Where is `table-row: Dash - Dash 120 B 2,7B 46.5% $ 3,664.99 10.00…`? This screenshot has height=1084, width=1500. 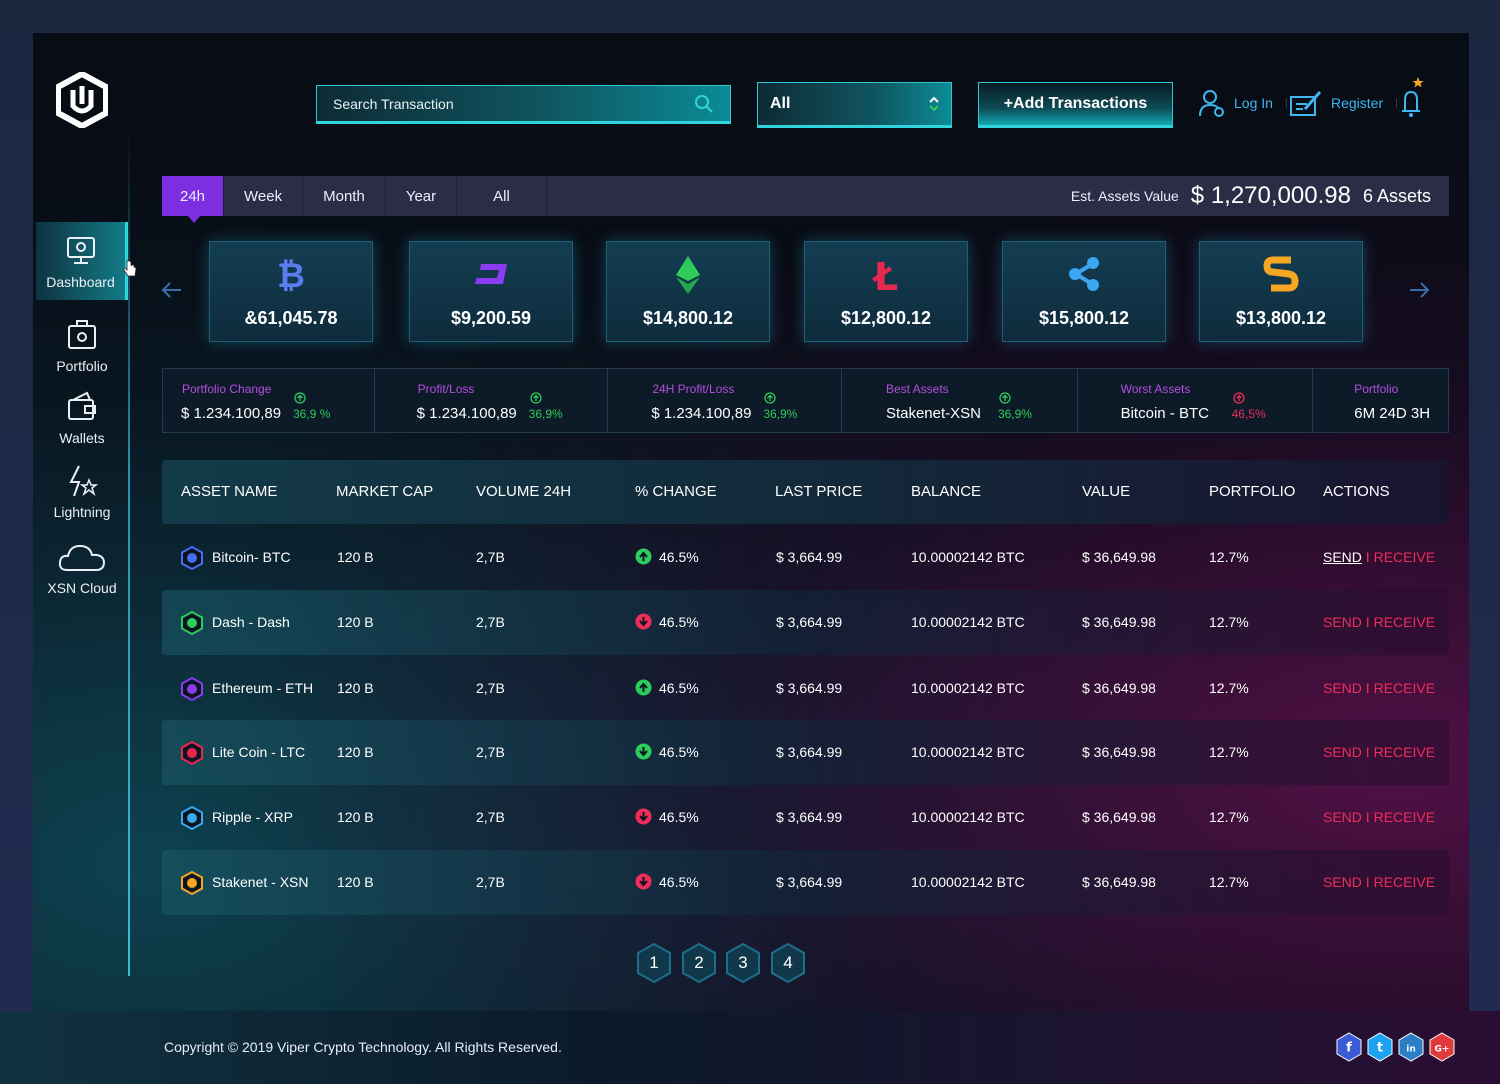 table-row: Dash - Dash 120 B 2,7B 46.5% $ 3,664.99 10.00… is located at coordinates (805, 622).